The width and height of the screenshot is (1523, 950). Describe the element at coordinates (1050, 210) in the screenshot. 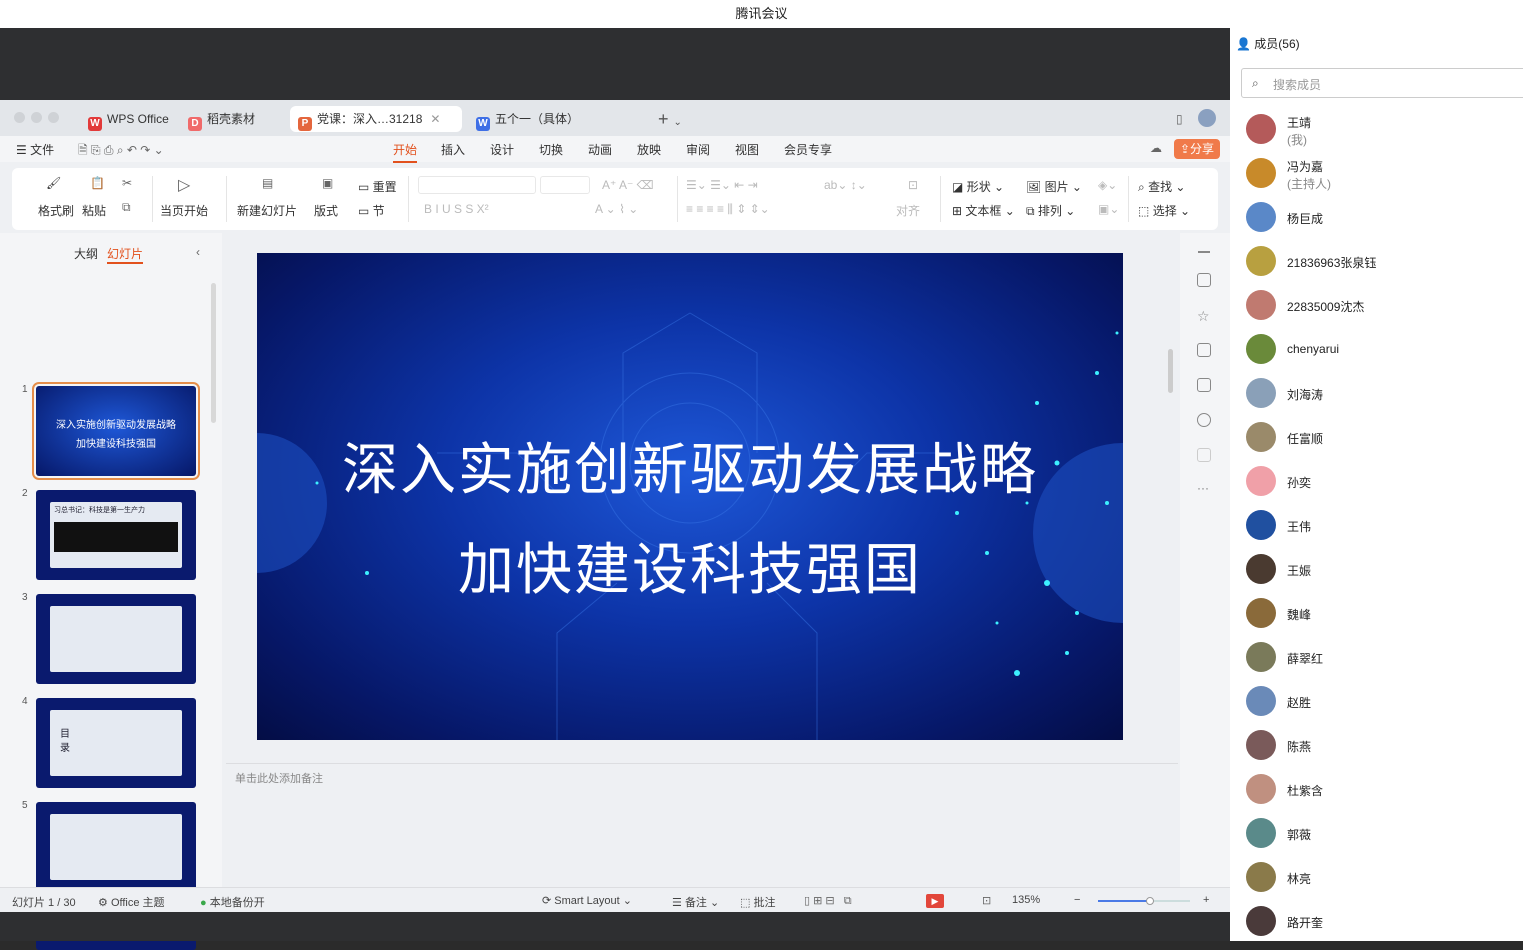

I see `arrange-button: ⧉ 排列 ⌄` at that location.